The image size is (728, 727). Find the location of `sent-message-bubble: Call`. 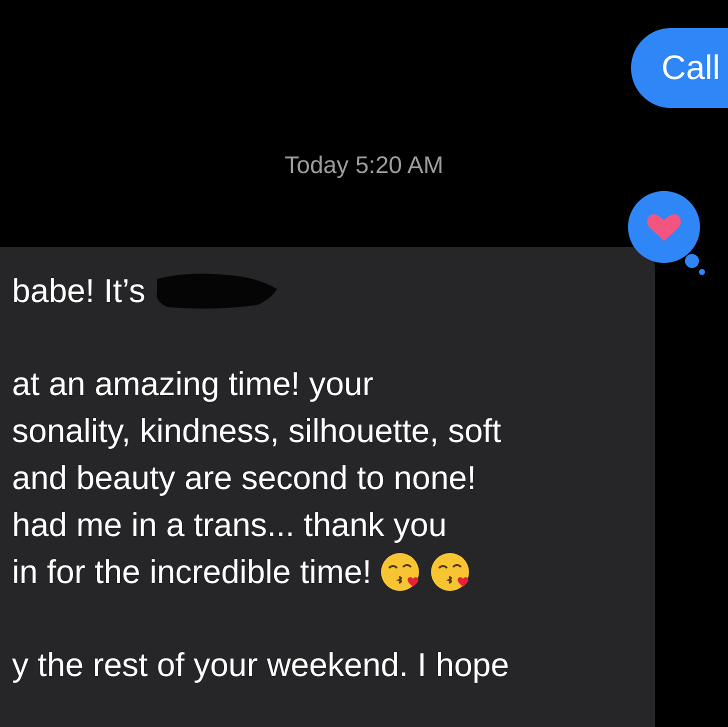

sent-message-bubble: Call is located at coordinates (679, 68).